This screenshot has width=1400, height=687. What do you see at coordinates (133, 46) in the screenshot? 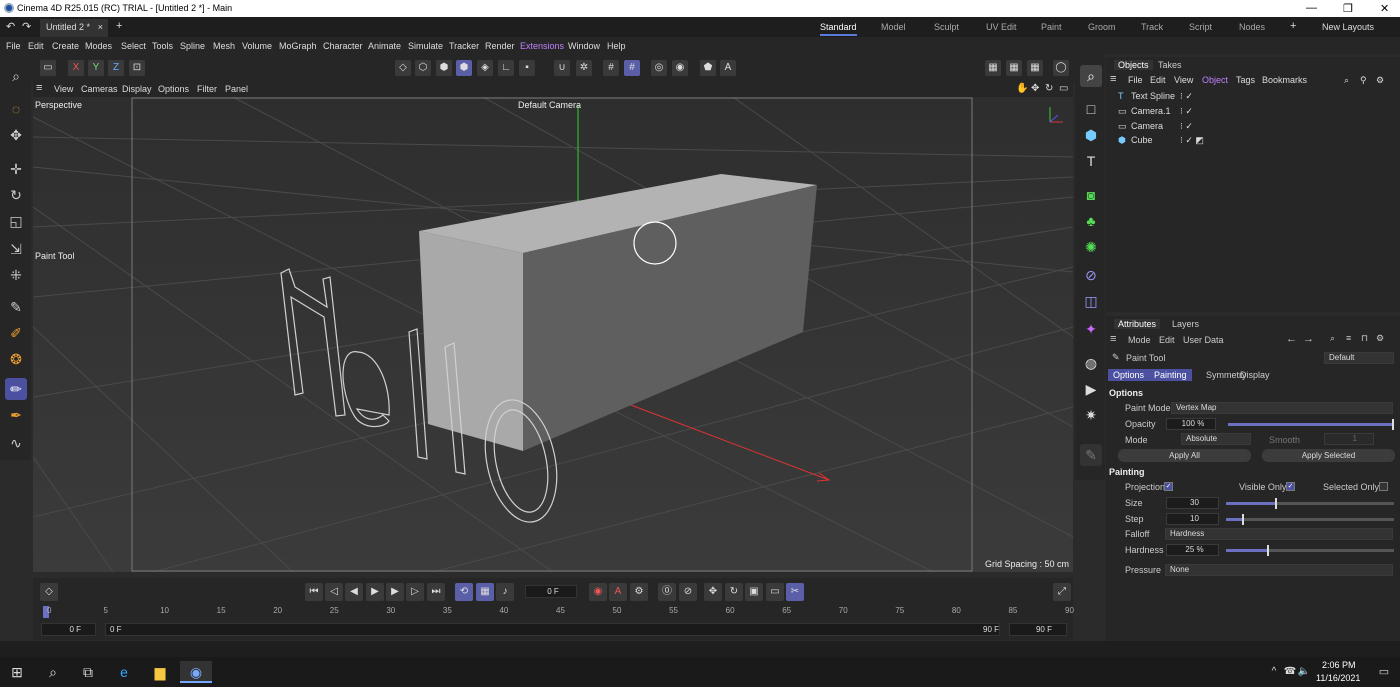
I see `menu-select: Select` at bounding box center [133, 46].